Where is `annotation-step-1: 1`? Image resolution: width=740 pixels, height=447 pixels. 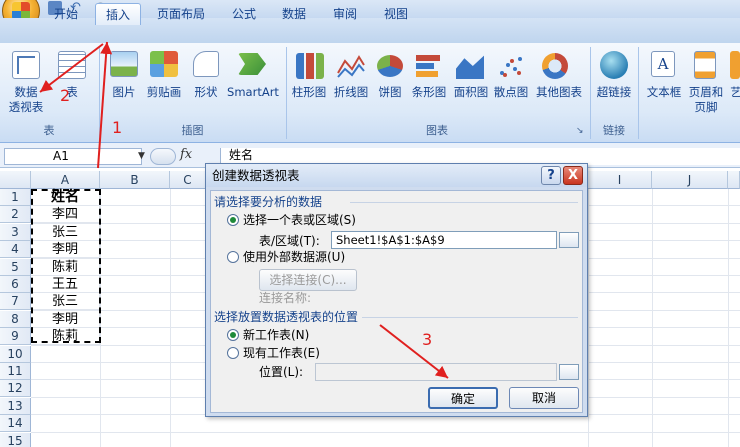
annotation-step-1: 1 is located at coordinates (117, 127).